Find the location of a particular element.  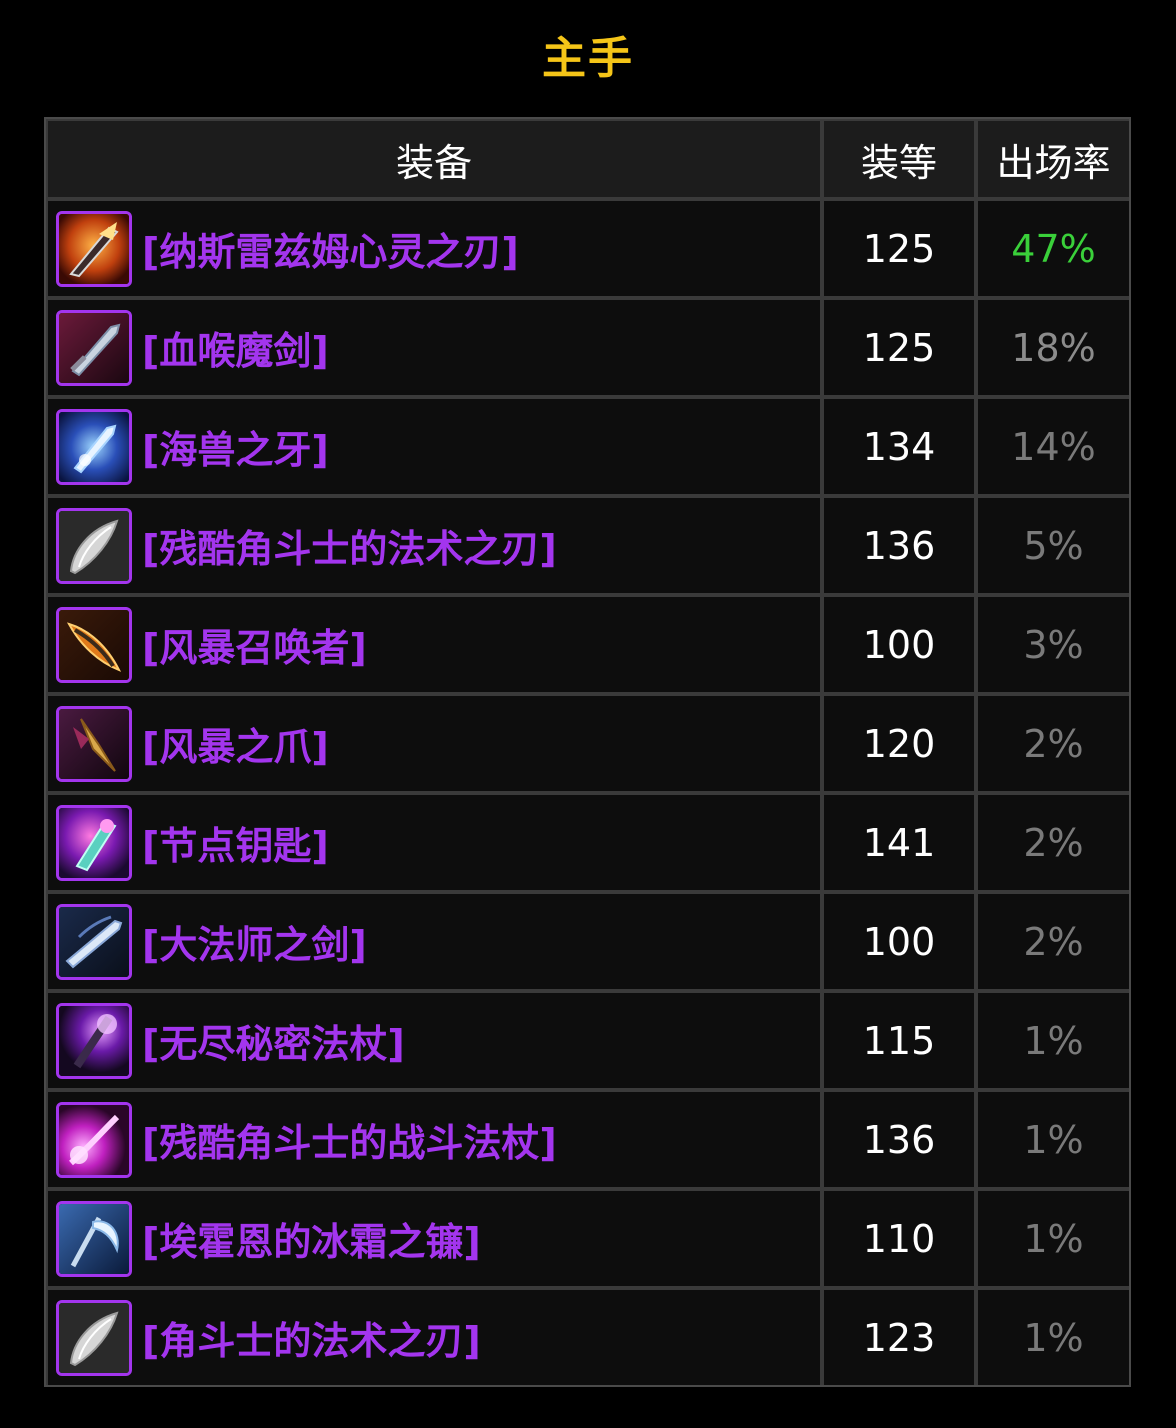

usage-rate-value: 5% is located at coordinates (1053, 545).